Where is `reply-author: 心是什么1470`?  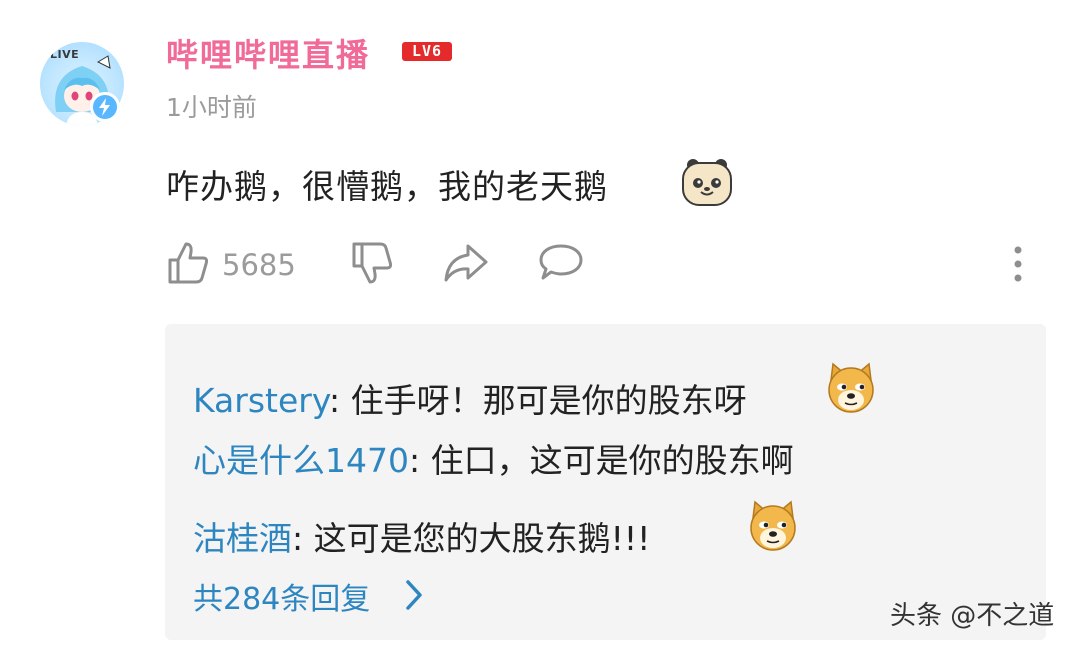
reply-author: 心是什么1470 is located at coordinates (301, 460).